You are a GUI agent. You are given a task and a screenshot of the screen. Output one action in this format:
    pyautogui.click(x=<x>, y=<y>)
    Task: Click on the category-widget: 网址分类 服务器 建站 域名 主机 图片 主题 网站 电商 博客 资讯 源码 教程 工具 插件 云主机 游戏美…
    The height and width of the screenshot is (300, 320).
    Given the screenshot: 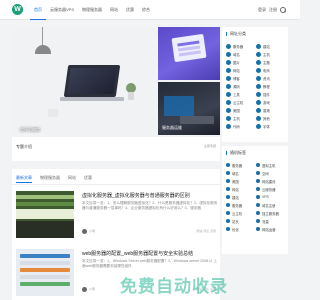 What is the action you would take?
    pyautogui.click(x=255, y=84)
    